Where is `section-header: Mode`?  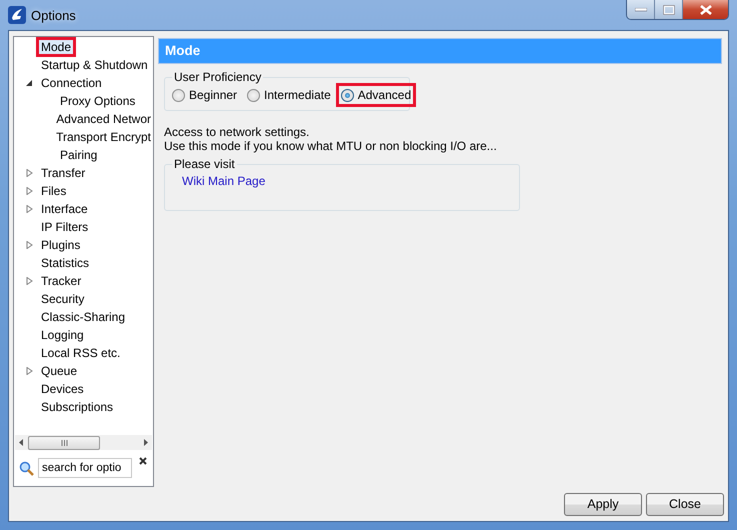 section-header: Mode is located at coordinates (440, 51).